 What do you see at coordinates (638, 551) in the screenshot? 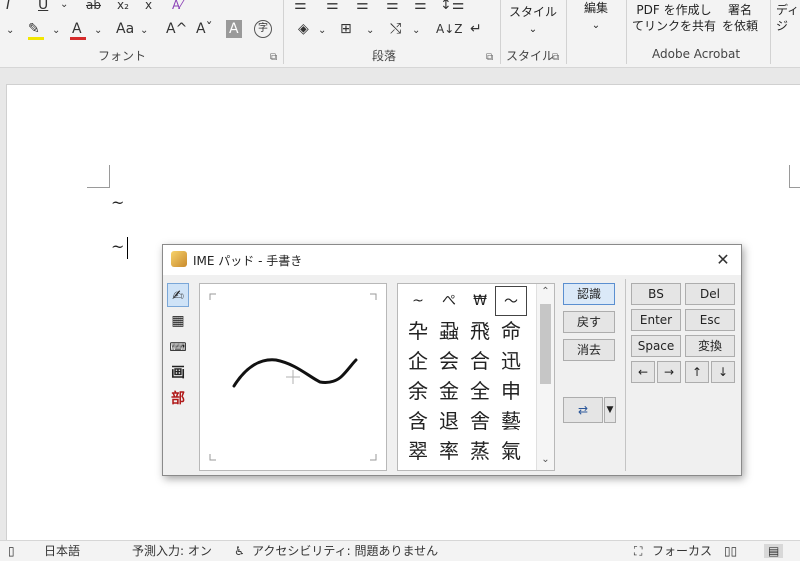
I see `focus-icon: ⛶` at bounding box center [638, 551].